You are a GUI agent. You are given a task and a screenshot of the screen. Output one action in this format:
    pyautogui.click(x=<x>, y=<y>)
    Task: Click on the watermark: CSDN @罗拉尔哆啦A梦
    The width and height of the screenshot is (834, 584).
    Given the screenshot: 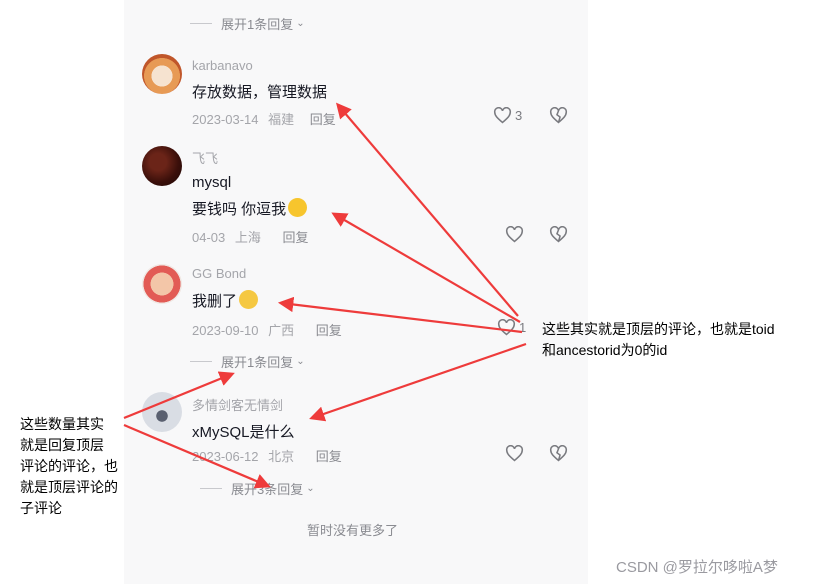 What is the action you would take?
    pyautogui.click(x=697, y=567)
    